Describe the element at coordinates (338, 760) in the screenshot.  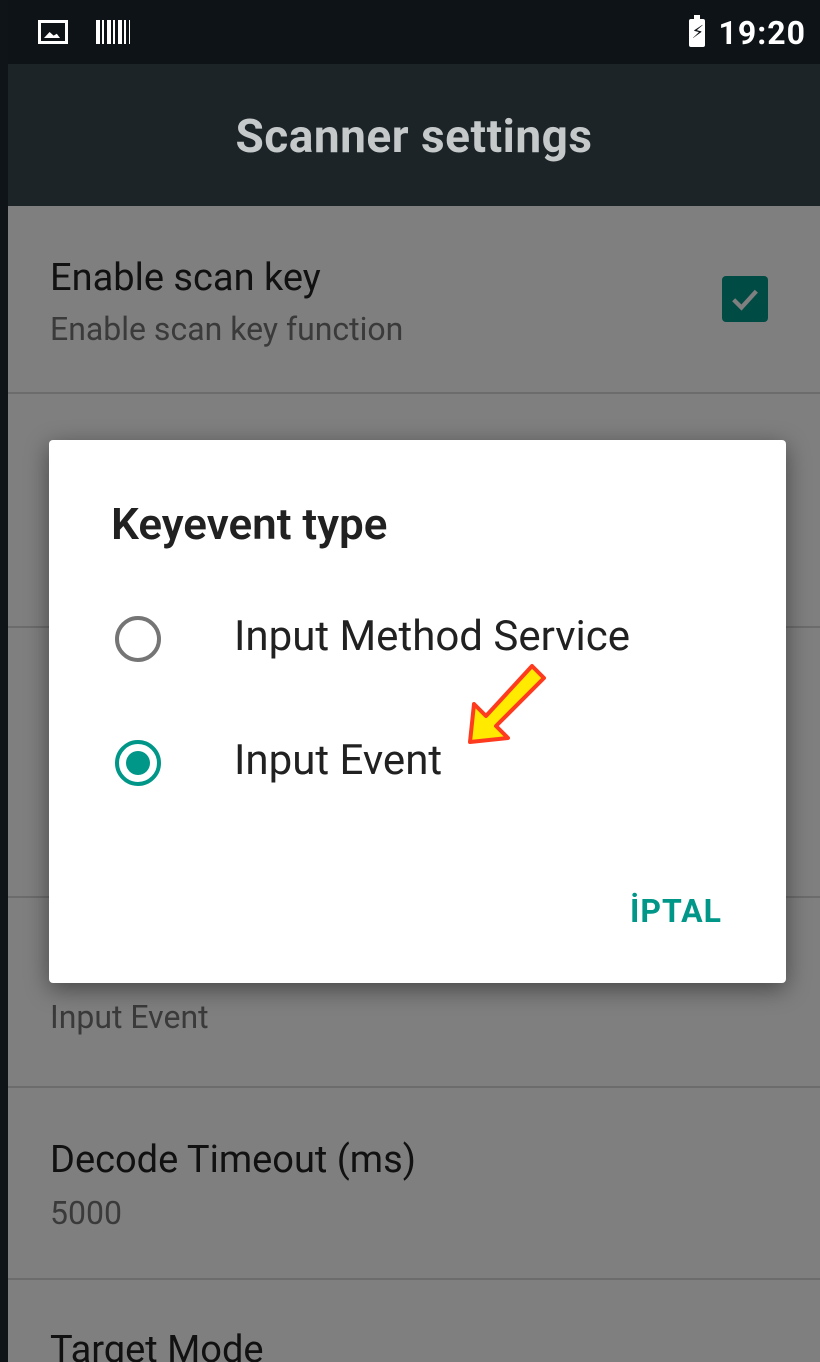
I see `option-label: Input Event` at that location.